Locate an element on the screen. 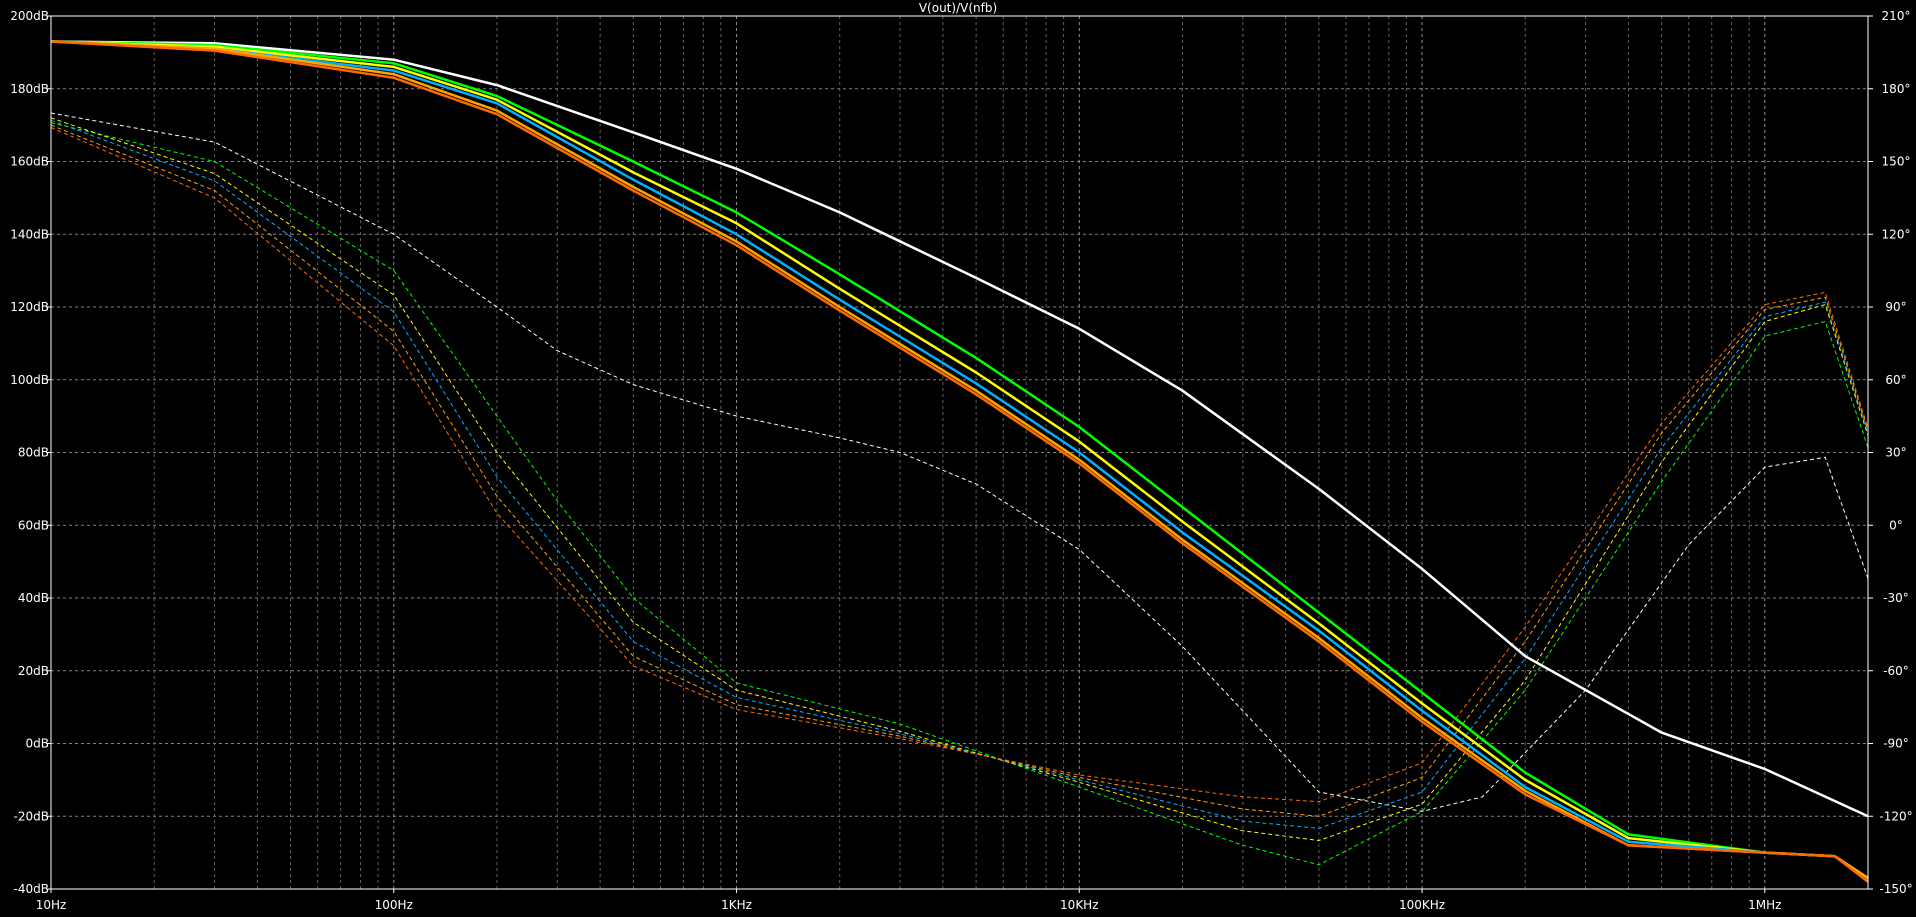 This screenshot has height=917, width=1916. left-tick-label: -20dB is located at coordinates (31, 816).